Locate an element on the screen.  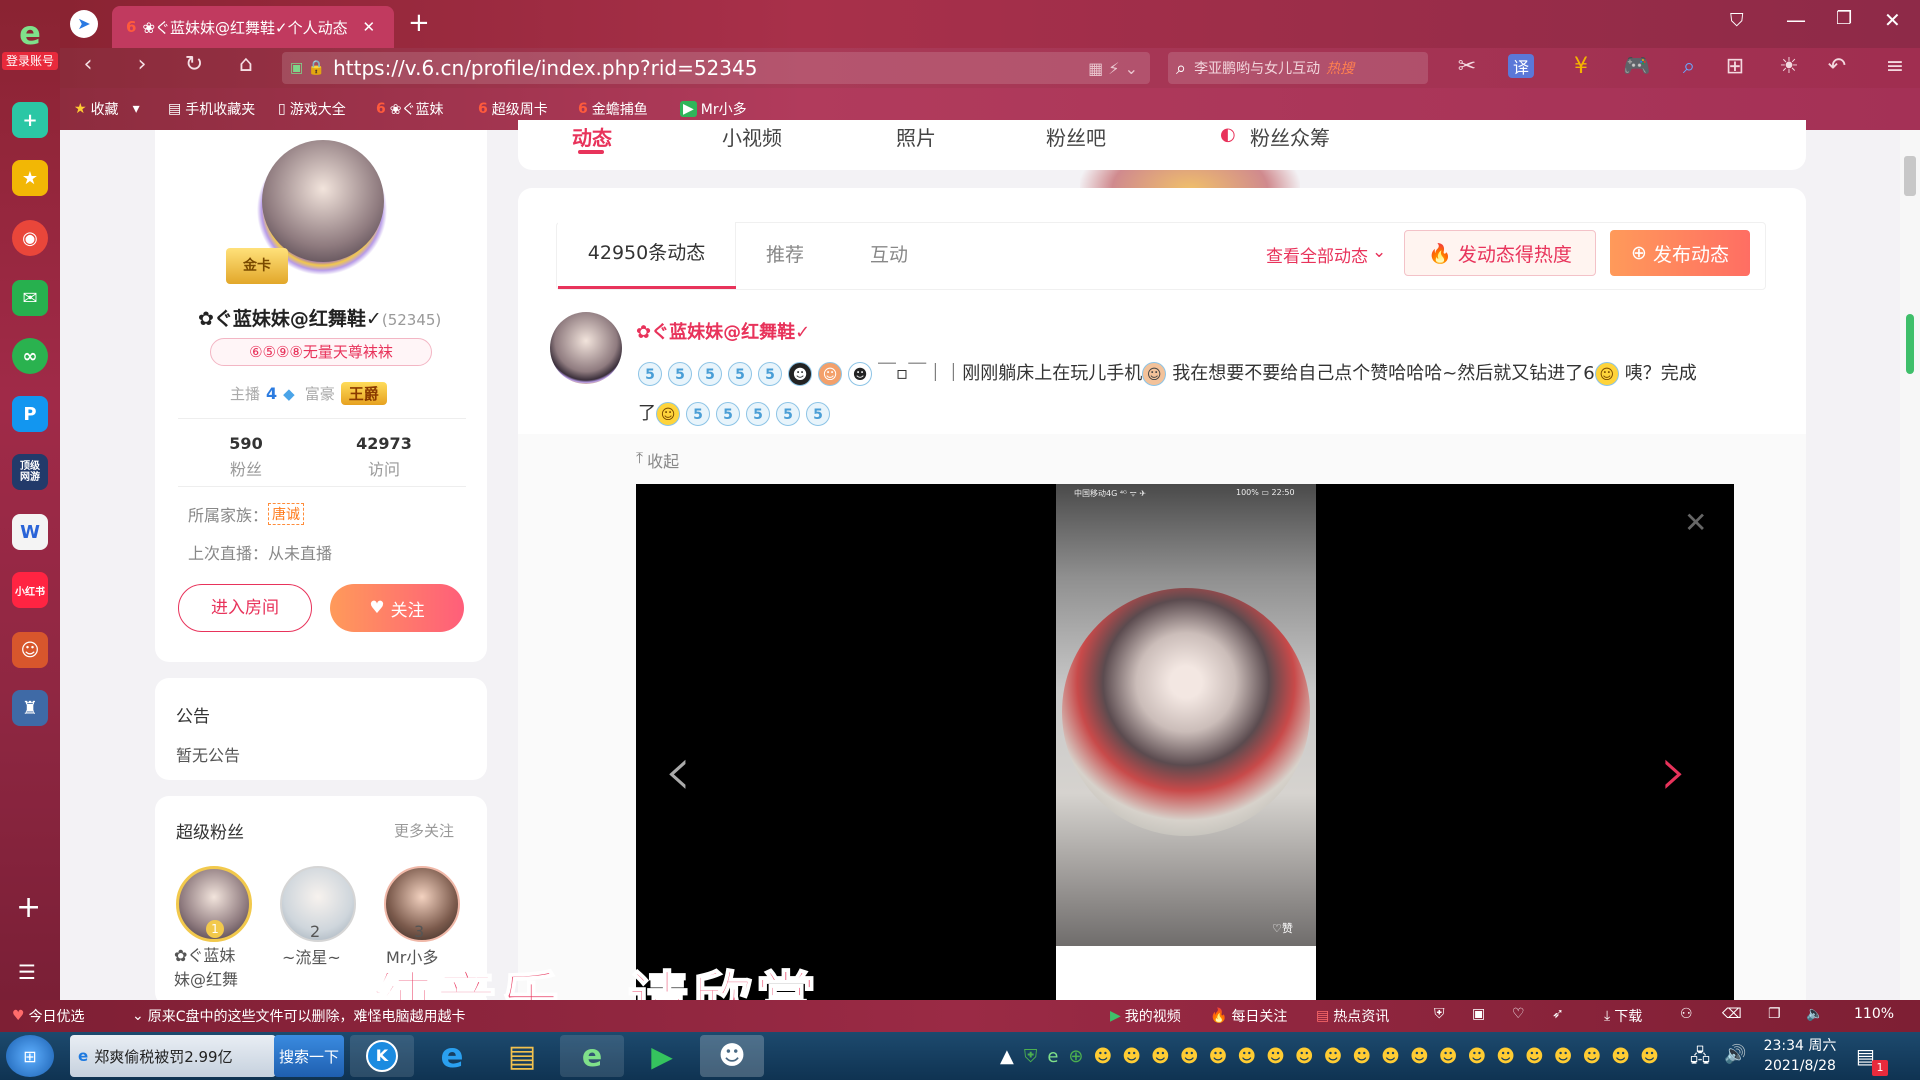
fan-name: ~流星~ is located at coordinates (311, 956).